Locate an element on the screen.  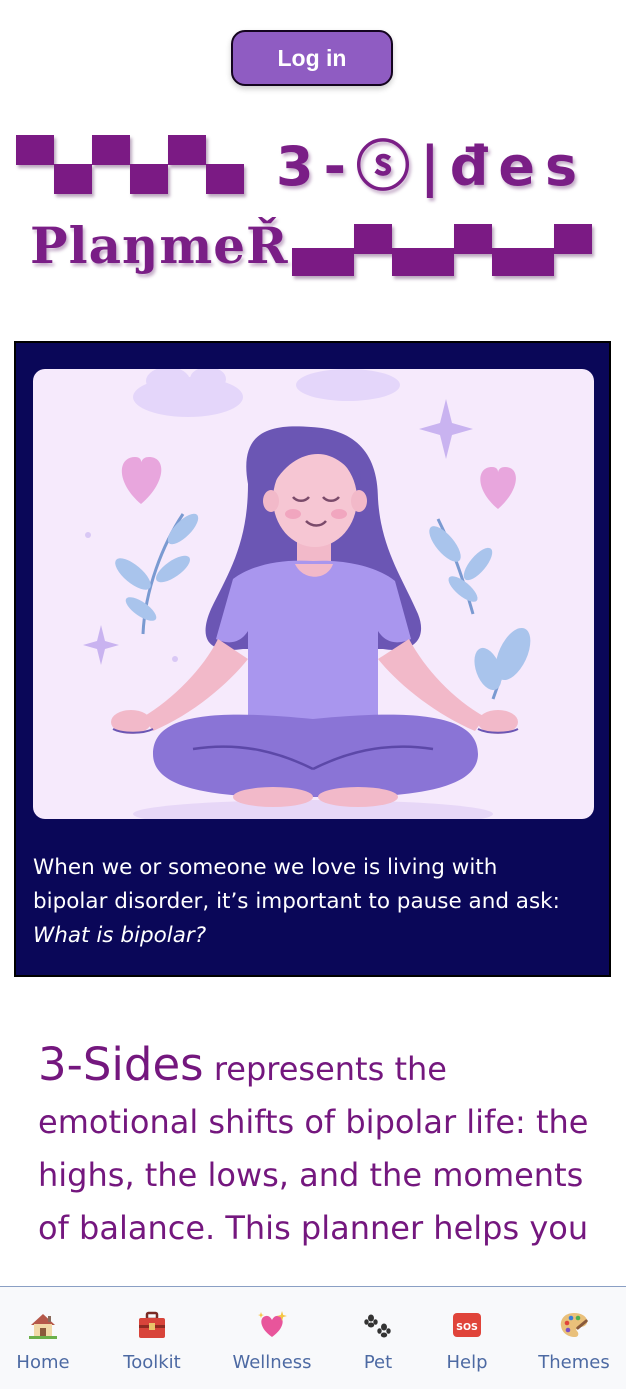
svg-text: SOS is located at coordinates (467, 1327).